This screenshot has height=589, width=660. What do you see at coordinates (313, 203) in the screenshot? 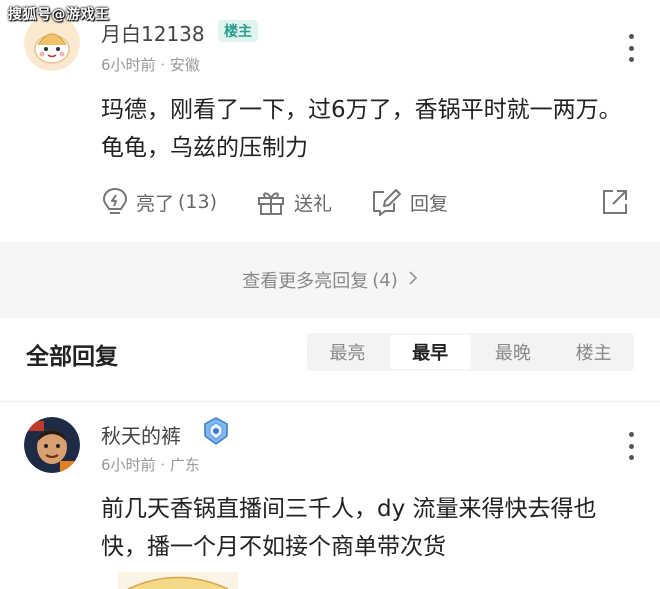
I see `gift-label: 送礼` at bounding box center [313, 203].